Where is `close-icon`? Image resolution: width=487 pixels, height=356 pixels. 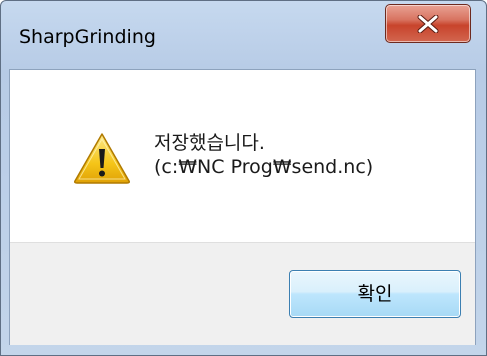 close-icon is located at coordinates (428, 24).